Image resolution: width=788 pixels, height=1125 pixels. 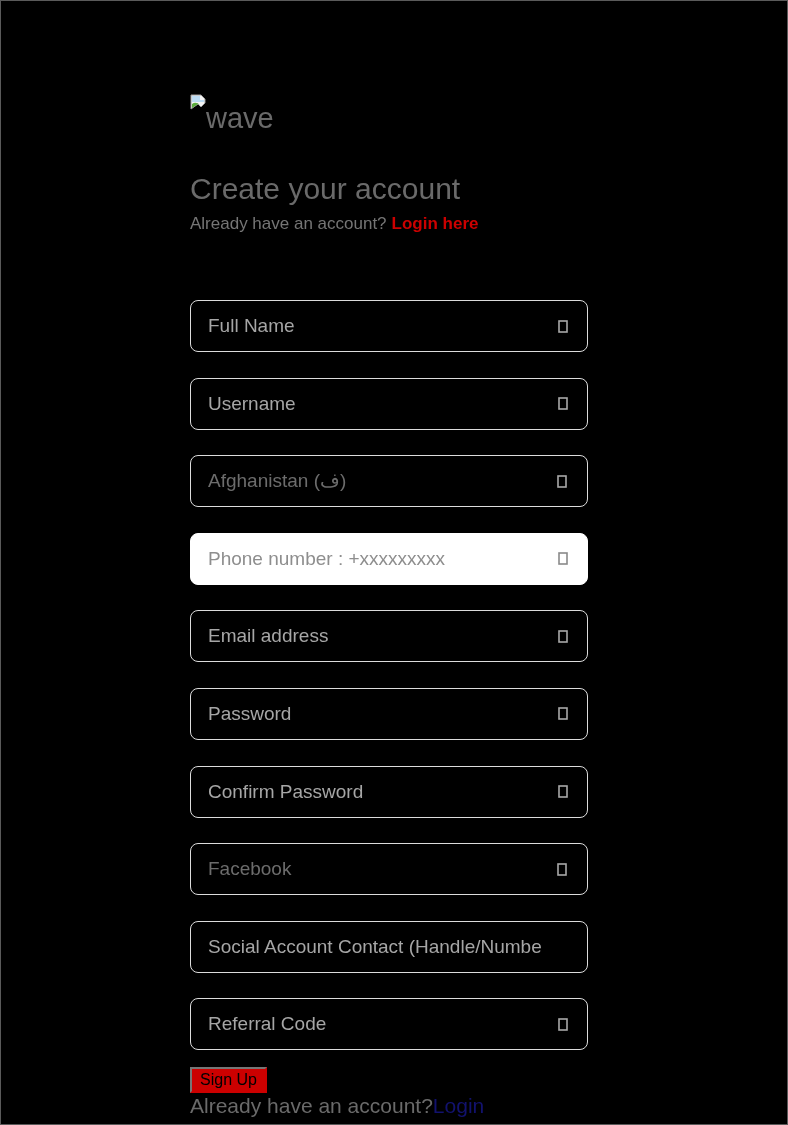 I want to click on input-field: Password, so click(x=389, y=713).